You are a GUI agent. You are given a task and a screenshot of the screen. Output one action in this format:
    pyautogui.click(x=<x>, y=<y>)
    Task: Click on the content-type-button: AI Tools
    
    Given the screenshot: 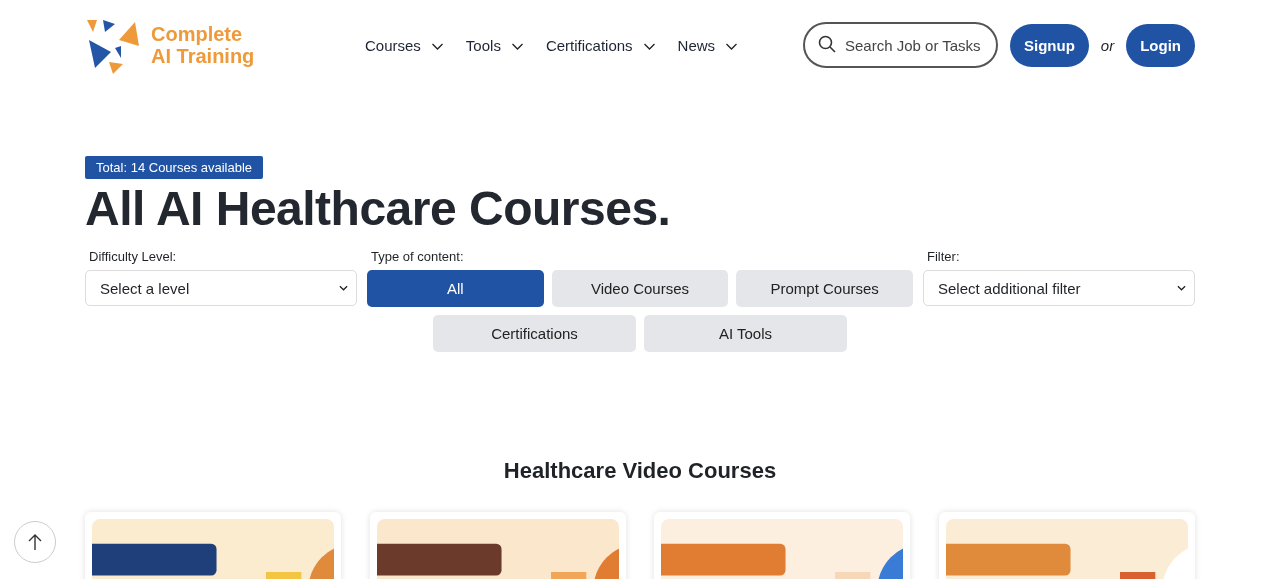 What is the action you would take?
    pyautogui.click(x=745, y=333)
    